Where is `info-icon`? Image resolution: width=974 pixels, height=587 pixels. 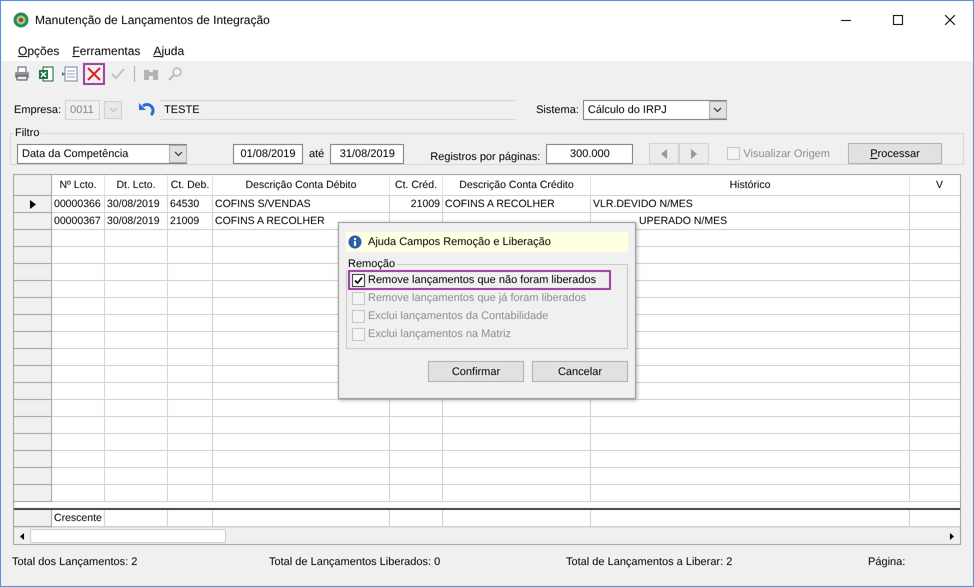
info-icon is located at coordinates (355, 242).